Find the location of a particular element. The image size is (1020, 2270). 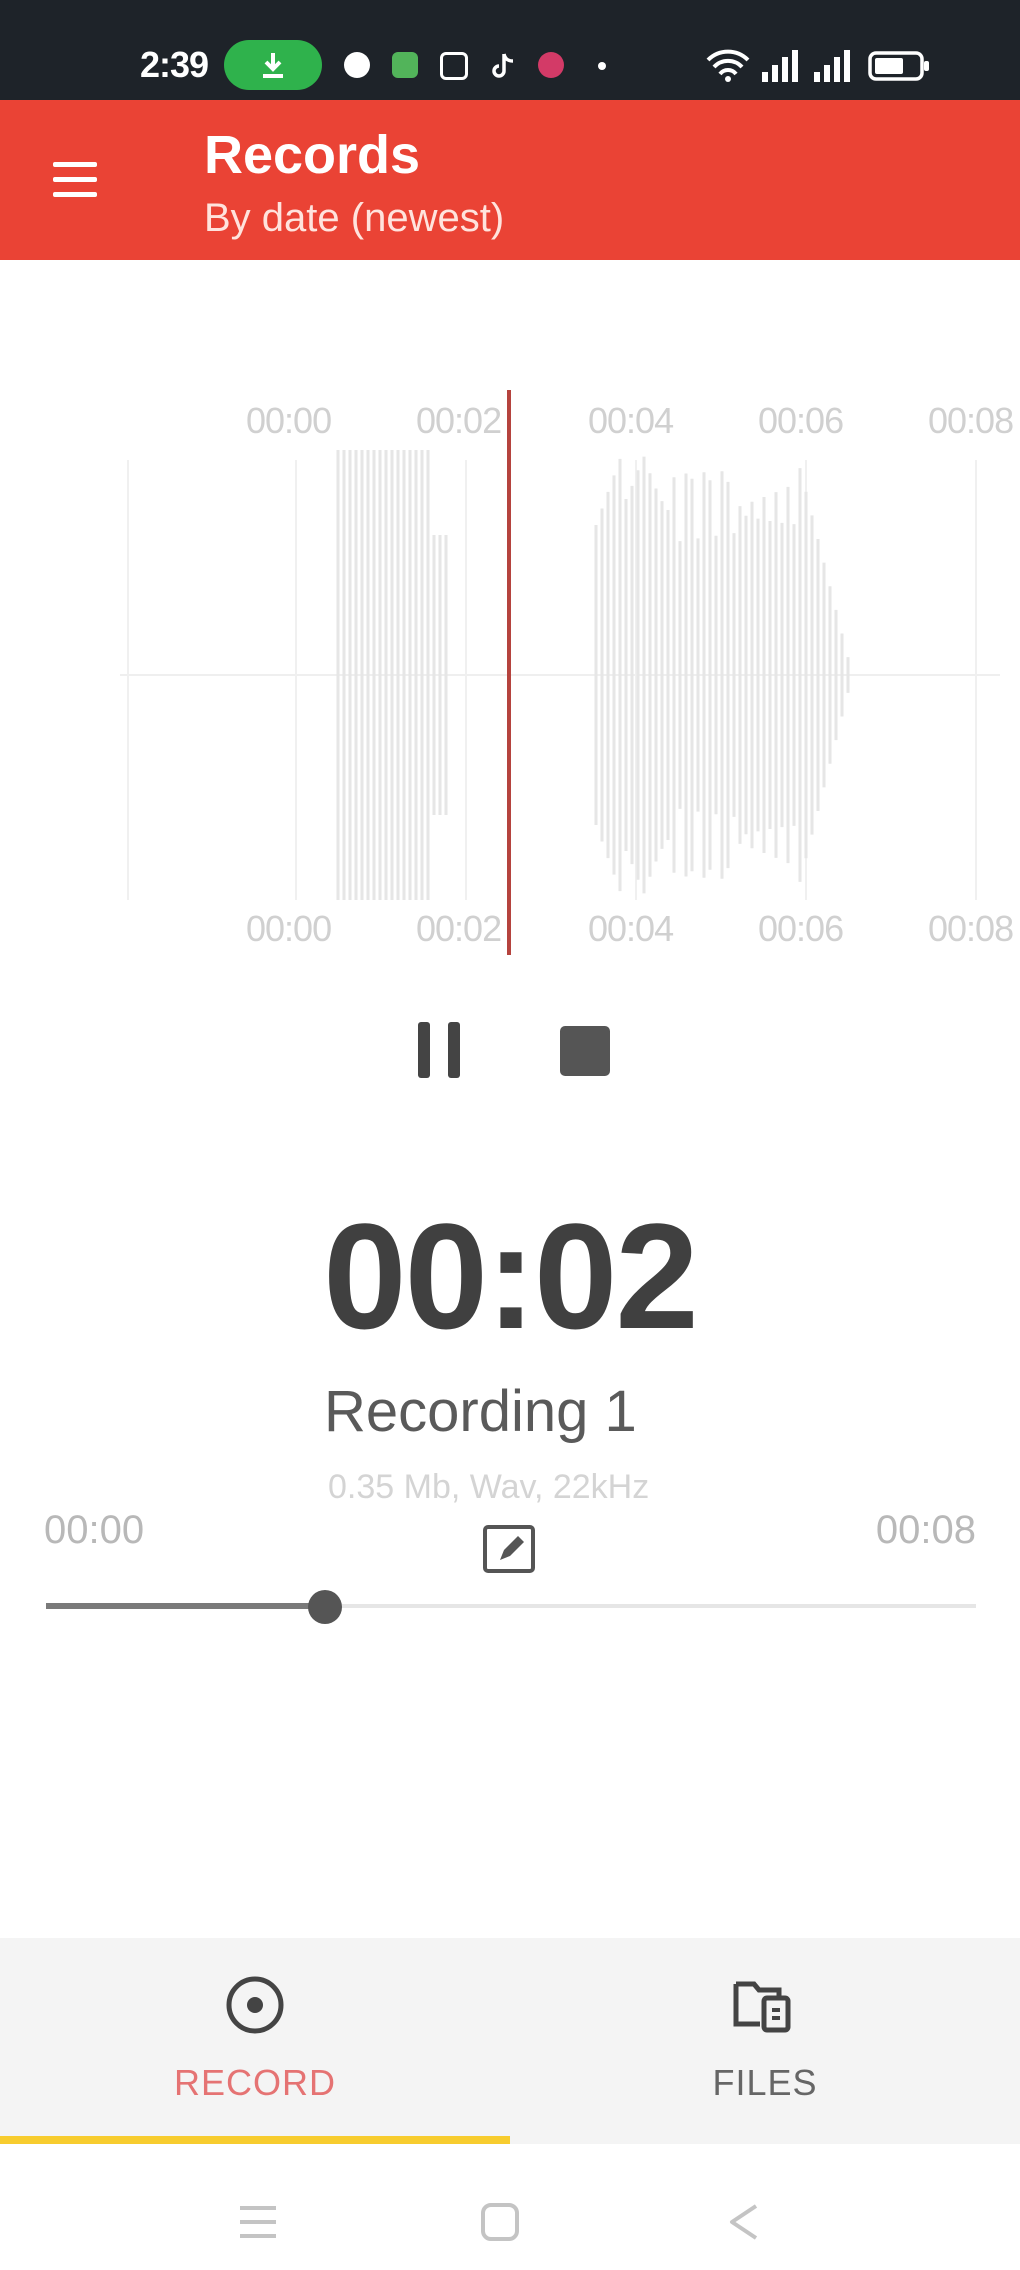

pause-icon is located at coordinates (440, 1050).